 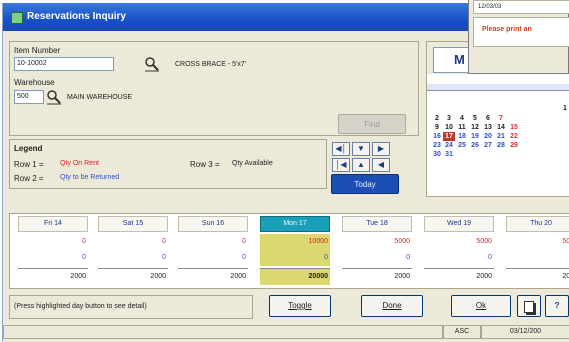 What do you see at coordinates (475, 127) in the screenshot?
I see `calendar-date: 12` at bounding box center [475, 127].